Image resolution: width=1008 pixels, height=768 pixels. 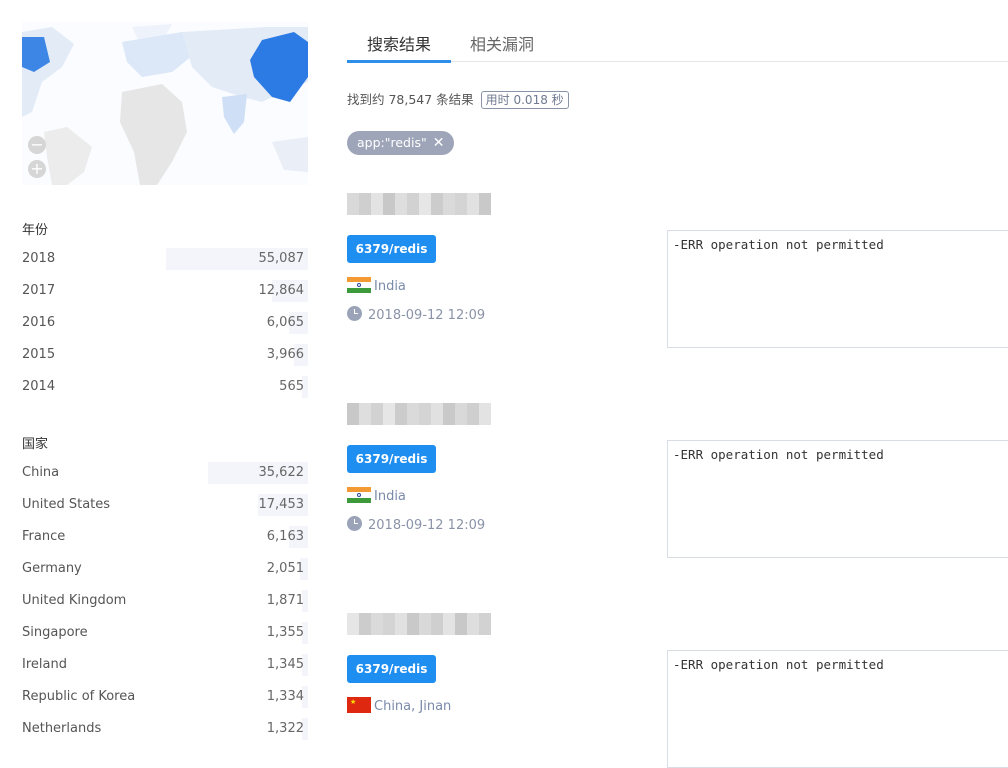 I want to click on map-zoom-out-button: −, so click(x=37, y=145).